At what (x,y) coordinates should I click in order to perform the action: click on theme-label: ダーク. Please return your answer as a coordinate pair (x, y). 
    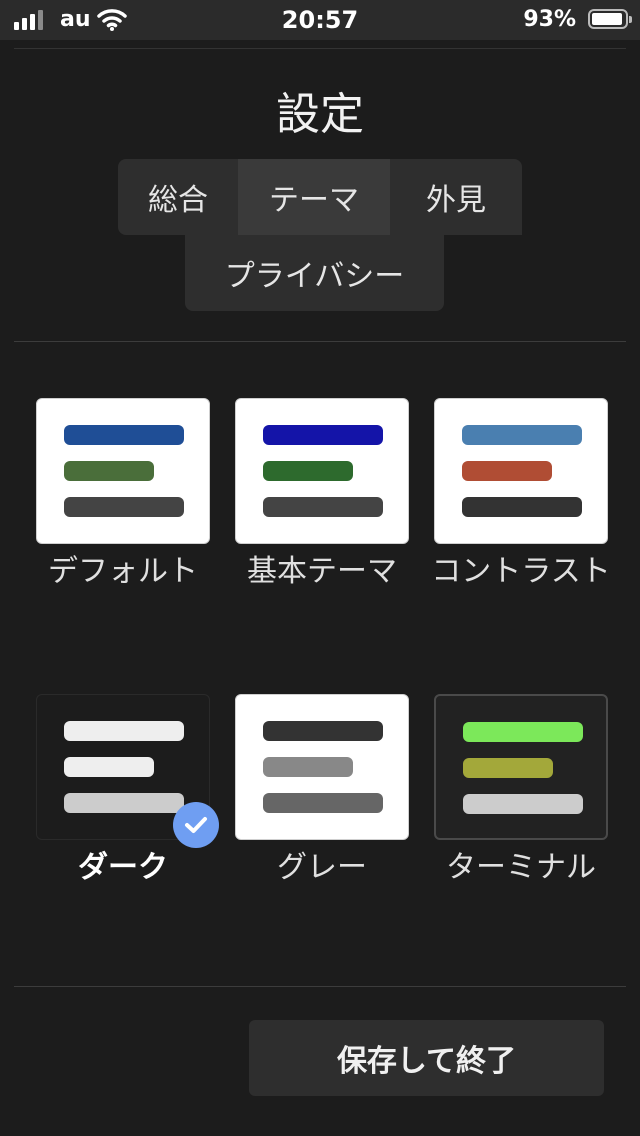
    Looking at the image, I should click on (123, 867).